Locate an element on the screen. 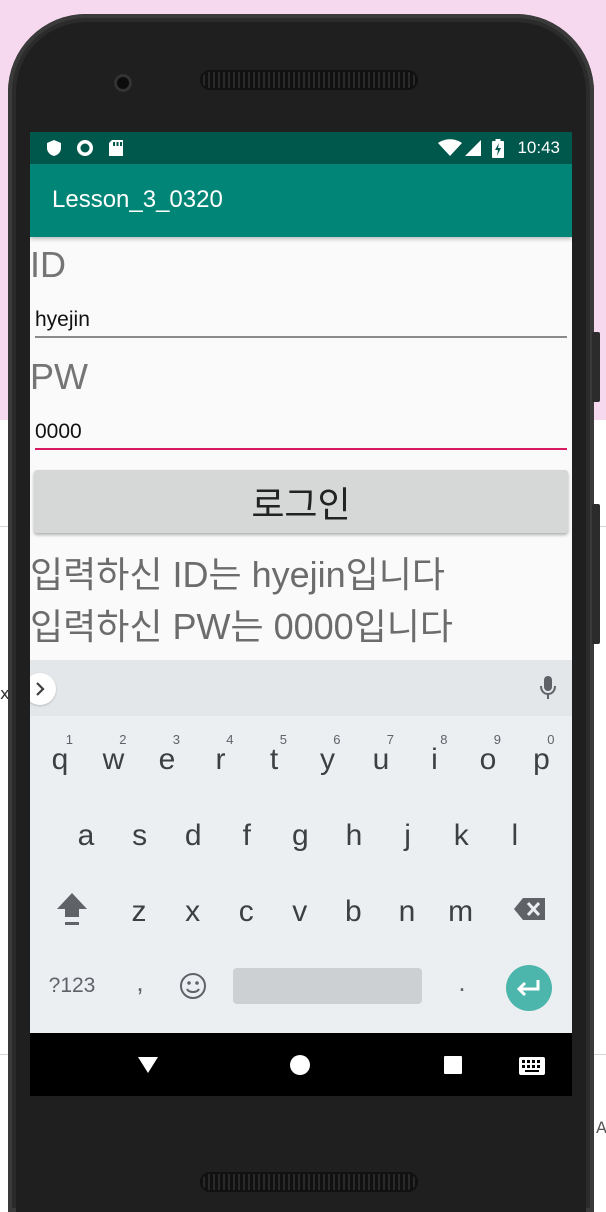  key-label: w is located at coordinates (113, 759).